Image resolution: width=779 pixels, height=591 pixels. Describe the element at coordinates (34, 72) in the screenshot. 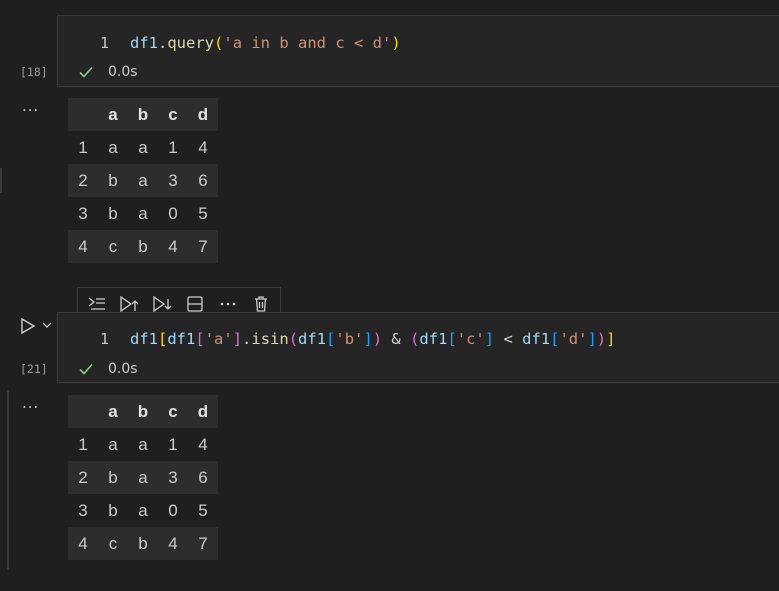

I see `cell-1-execution-count: [18]` at that location.